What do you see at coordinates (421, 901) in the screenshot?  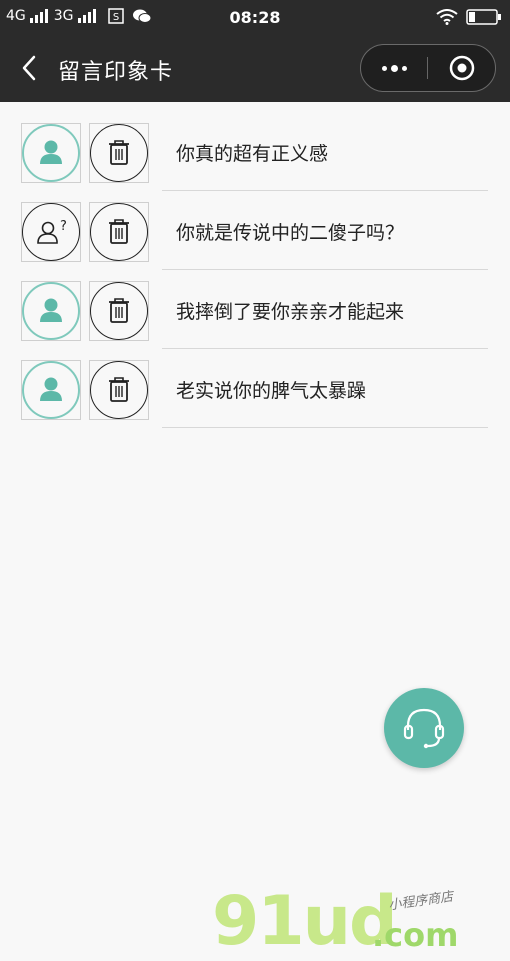 I see `watermark-caption: 小程序商店` at bounding box center [421, 901].